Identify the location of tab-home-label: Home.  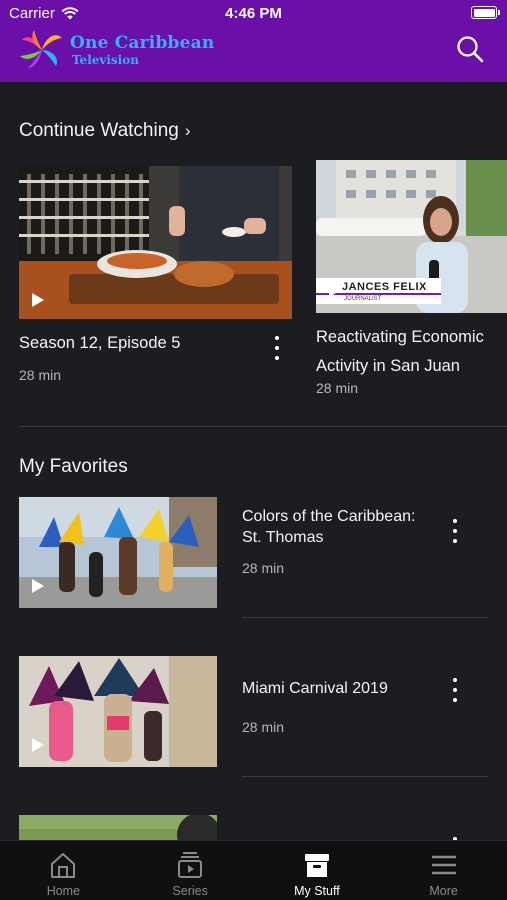
(63, 891).